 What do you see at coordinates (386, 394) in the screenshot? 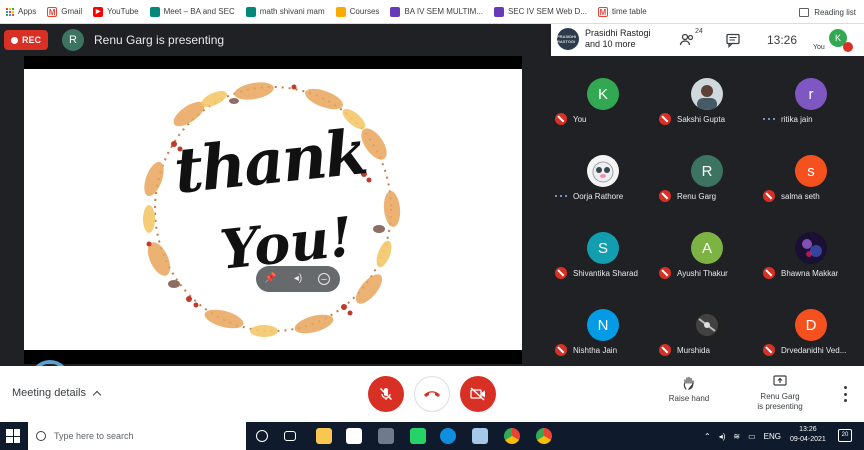
I see `microphone-toggle-button` at bounding box center [386, 394].